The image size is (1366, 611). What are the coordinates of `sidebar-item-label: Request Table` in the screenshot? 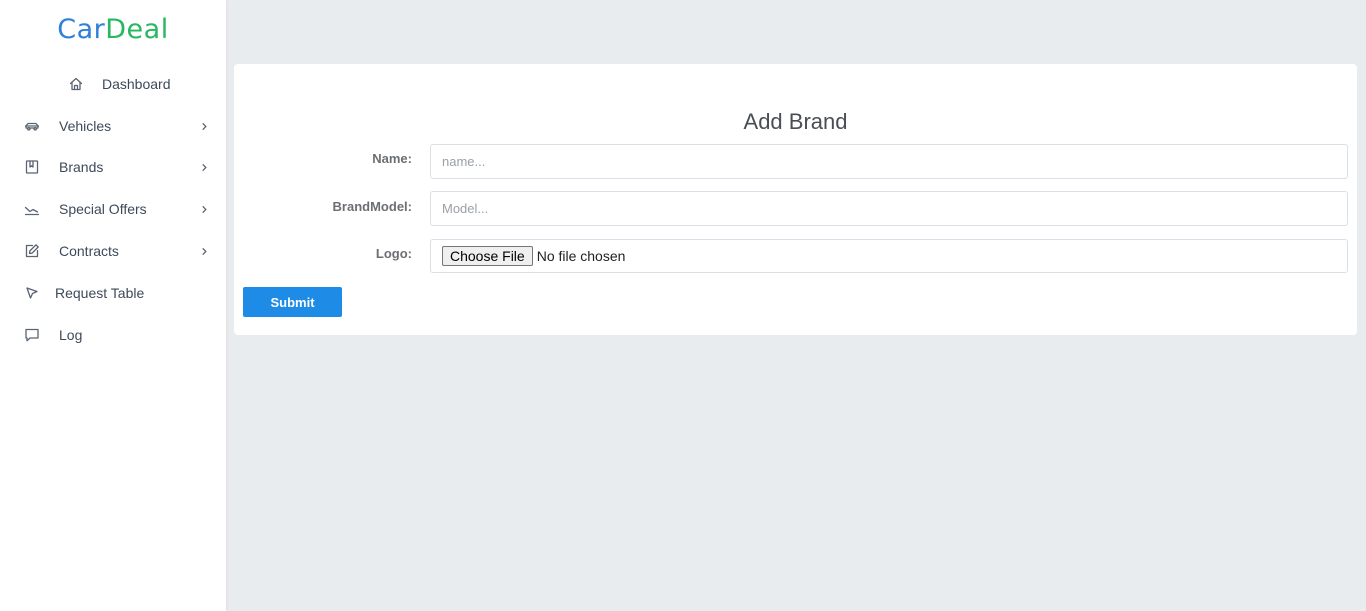 It's located at (100, 293).